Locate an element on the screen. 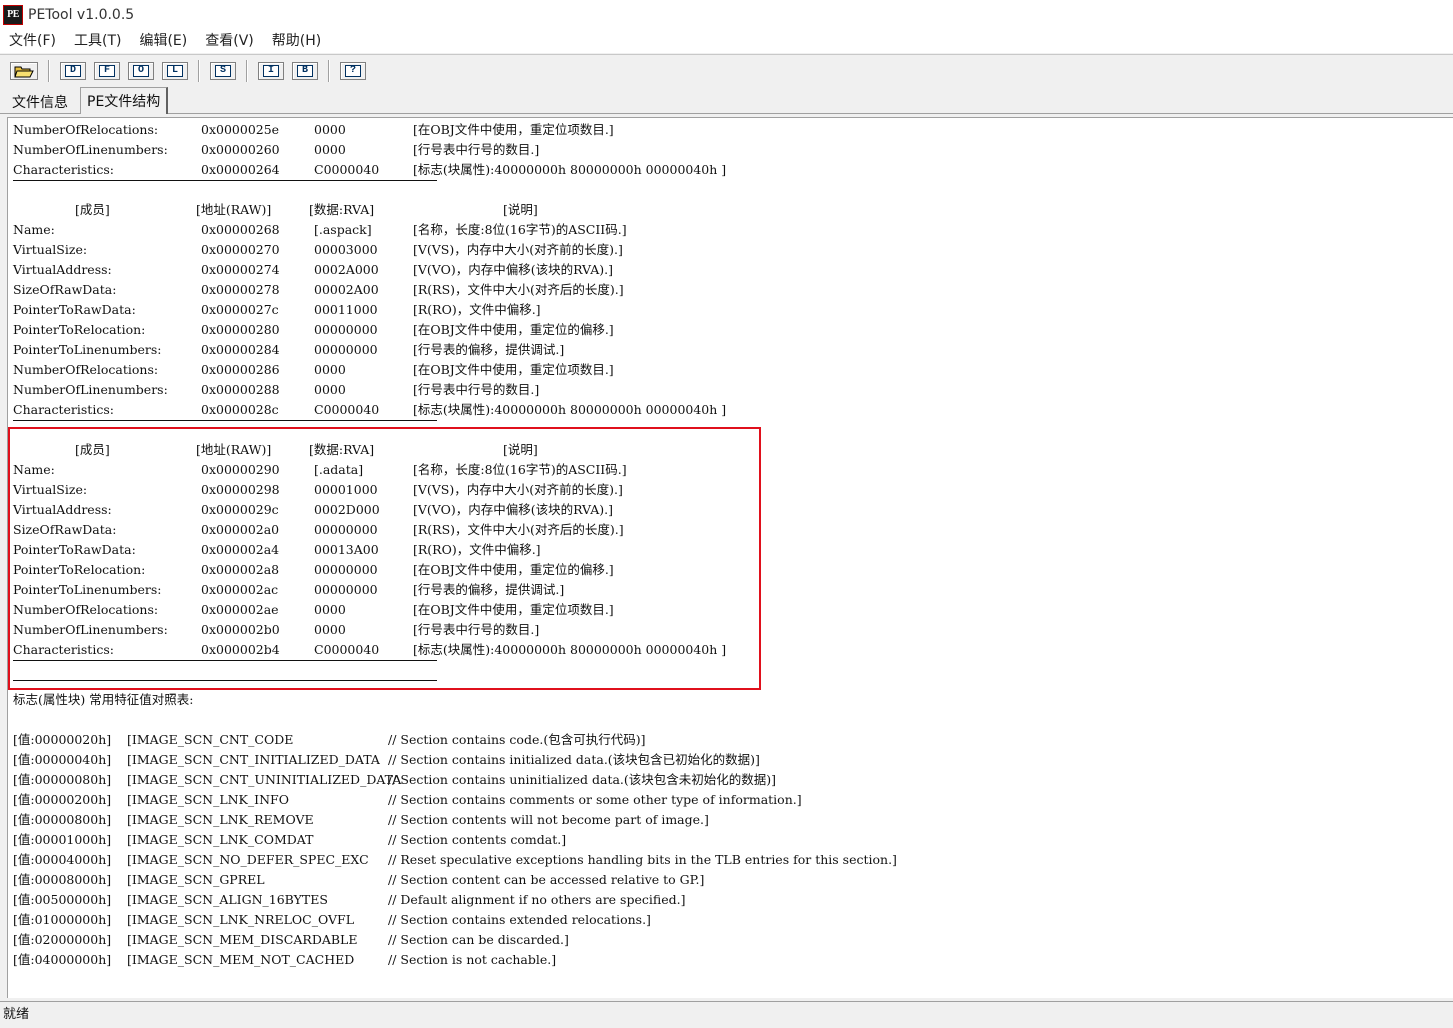 The width and height of the screenshot is (1453, 1028). member-name: VirtualSize: is located at coordinates (50, 489).